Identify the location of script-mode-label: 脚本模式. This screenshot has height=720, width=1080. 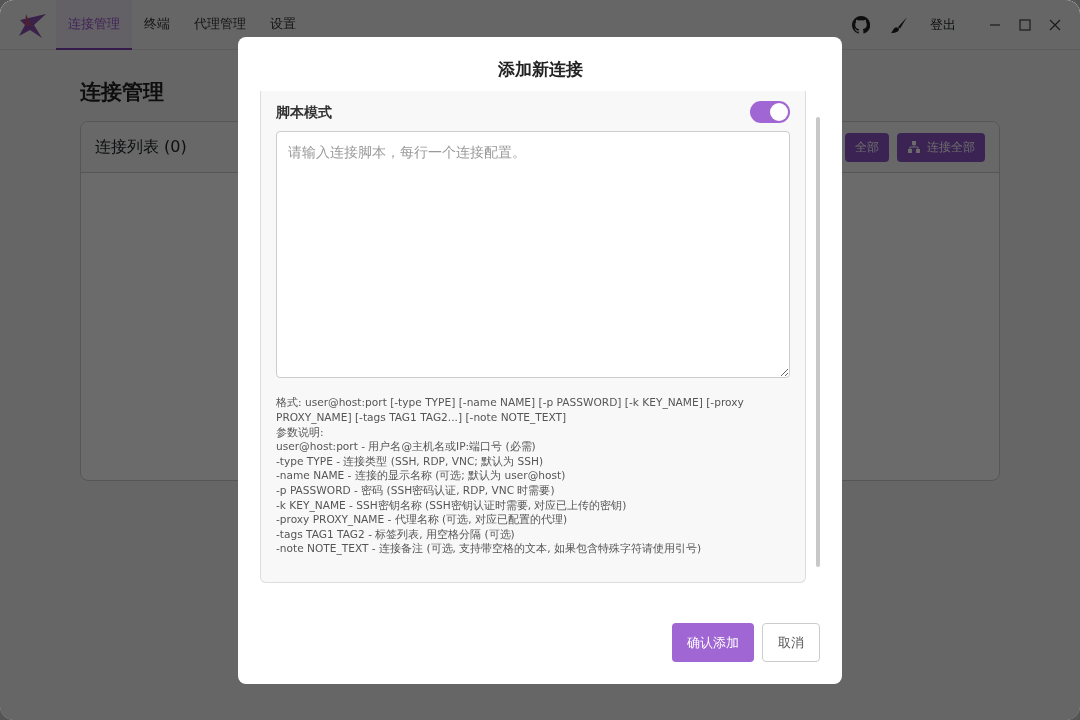
(304, 112).